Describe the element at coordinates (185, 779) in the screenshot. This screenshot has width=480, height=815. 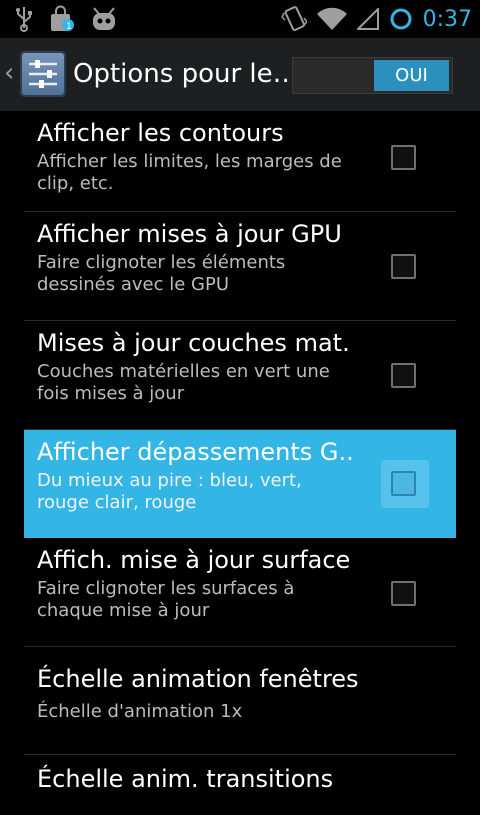
I see `item-title: Échelle anim. transitions` at that location.